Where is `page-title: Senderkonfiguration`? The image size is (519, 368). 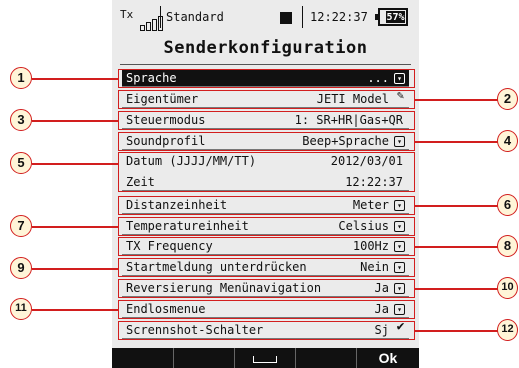 page-title: Senderkonfiguration is located at coordinates (265, 48).